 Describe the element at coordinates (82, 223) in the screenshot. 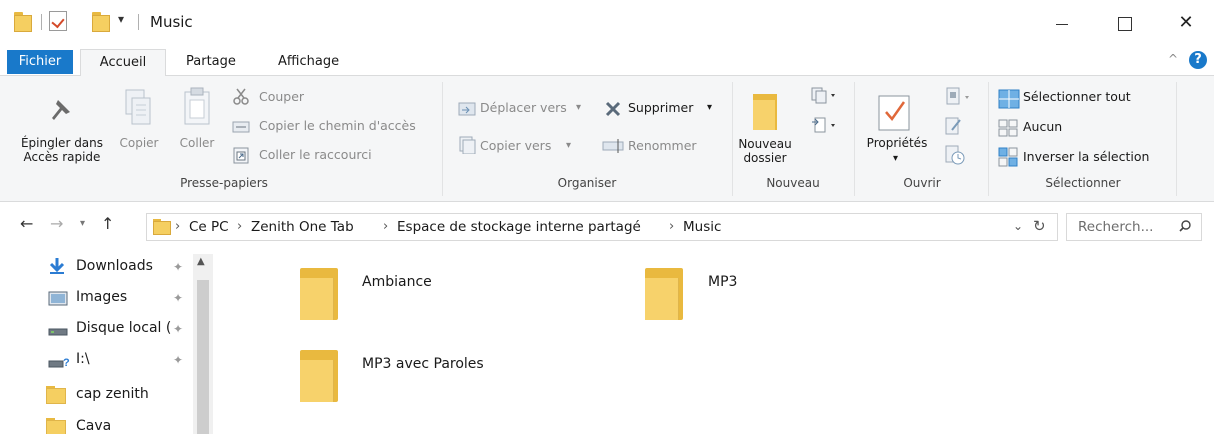

I see `recent-locations-chevron-icon: ▾` at that location.